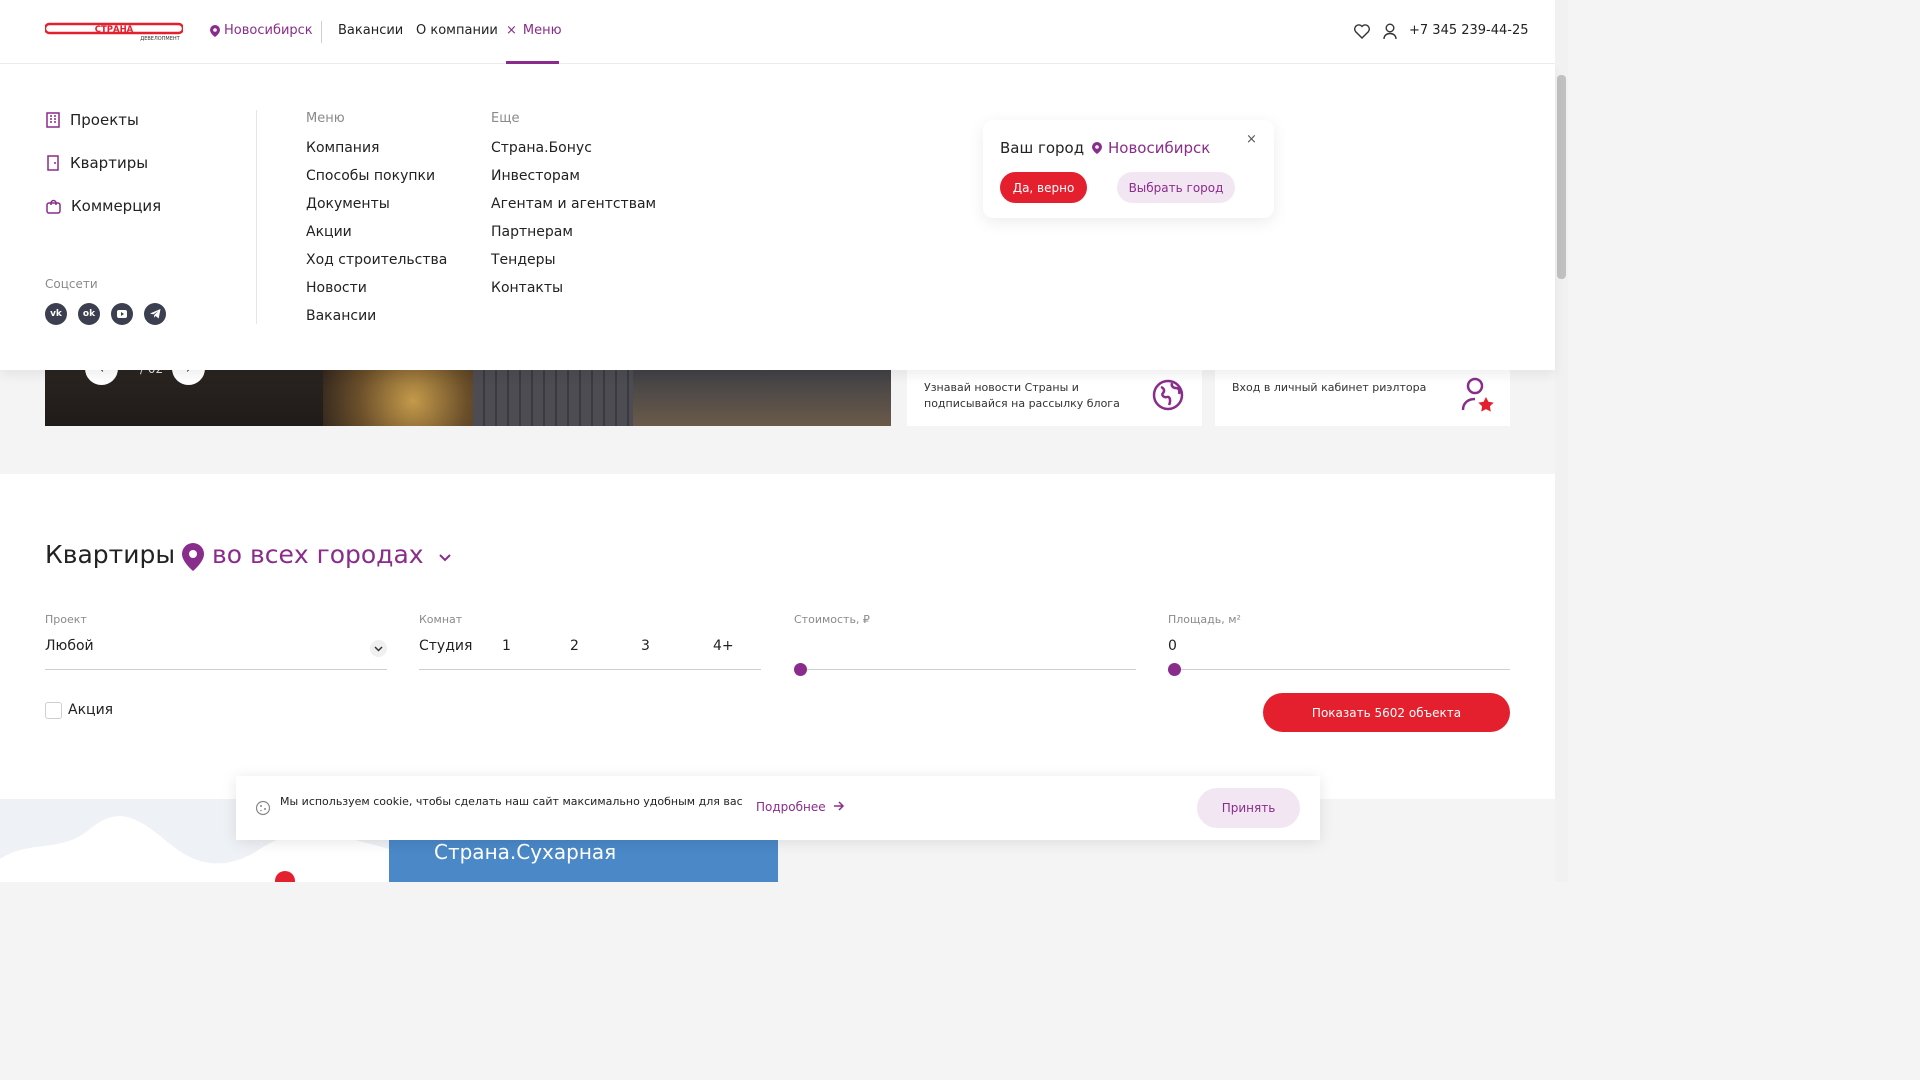 This screenshot has height=1080, width=1920. What do you see at coordinates (1469, 30) in the screenshot?
I see `header-phone: +7 345 239-44-25` at bounding box center [1469, 30].